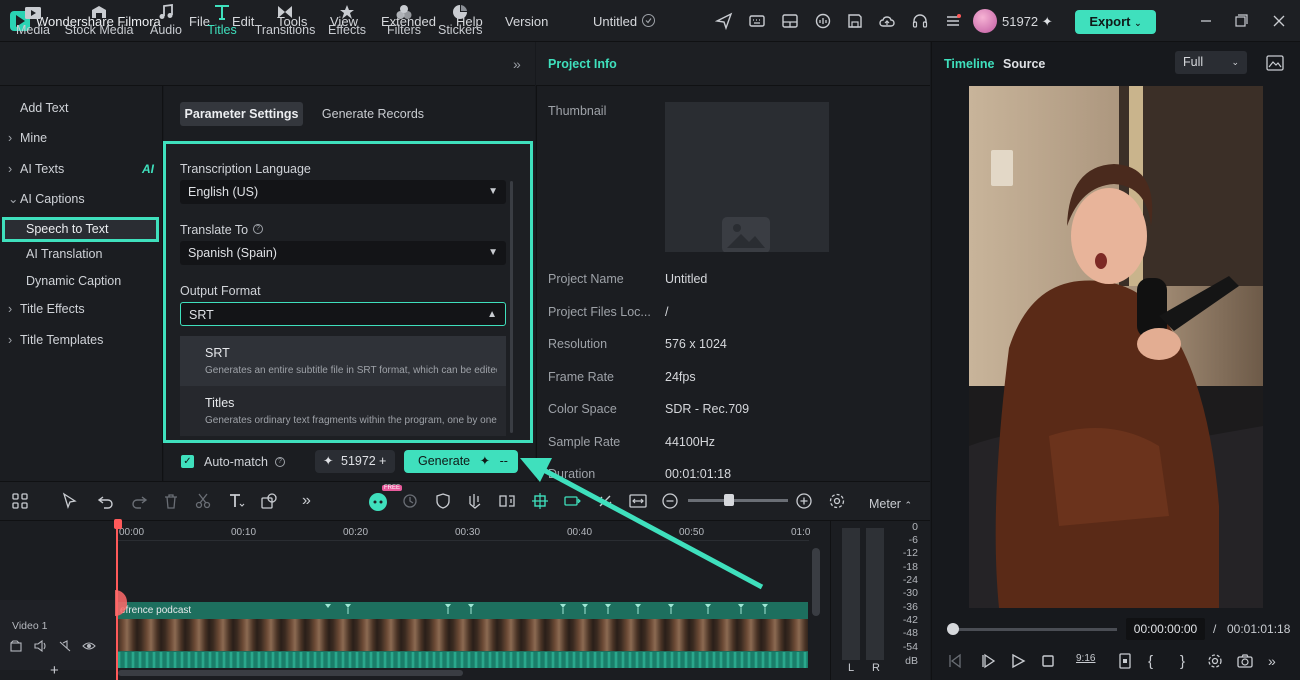  Describe the element at coordinates (347, 12) in the screenshot. I see `effects-icon` at that location.